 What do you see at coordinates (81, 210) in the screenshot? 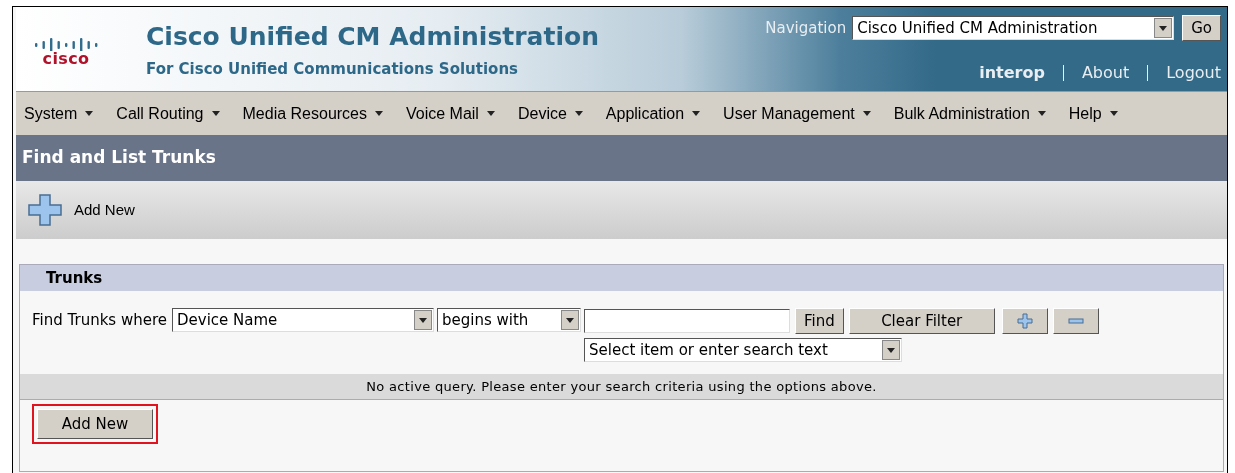
I see `add-new-link: Add New` at bounding box center [81, 210].